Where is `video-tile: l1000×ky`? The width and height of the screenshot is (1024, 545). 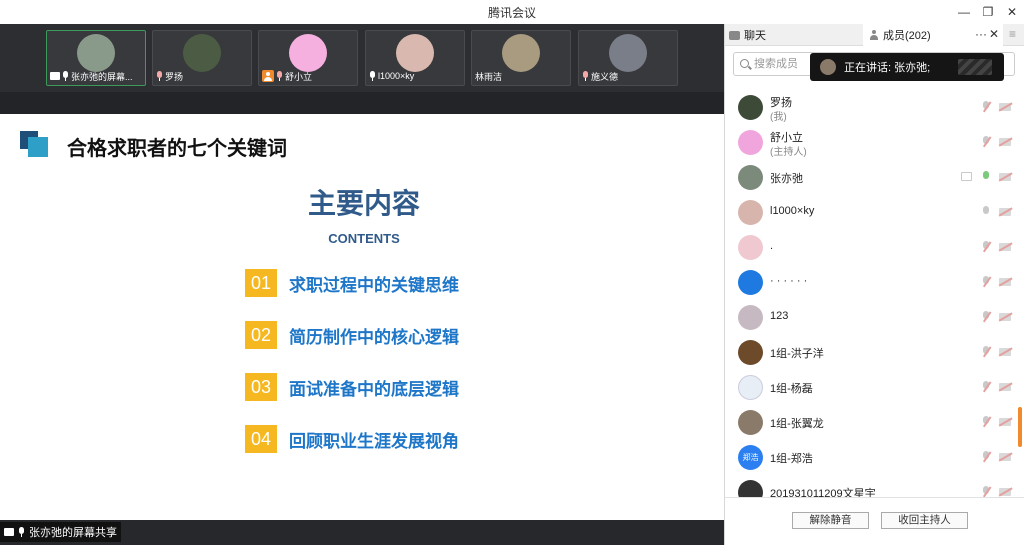 video-tile: l1000×ky is located at coordinates (415, 58).